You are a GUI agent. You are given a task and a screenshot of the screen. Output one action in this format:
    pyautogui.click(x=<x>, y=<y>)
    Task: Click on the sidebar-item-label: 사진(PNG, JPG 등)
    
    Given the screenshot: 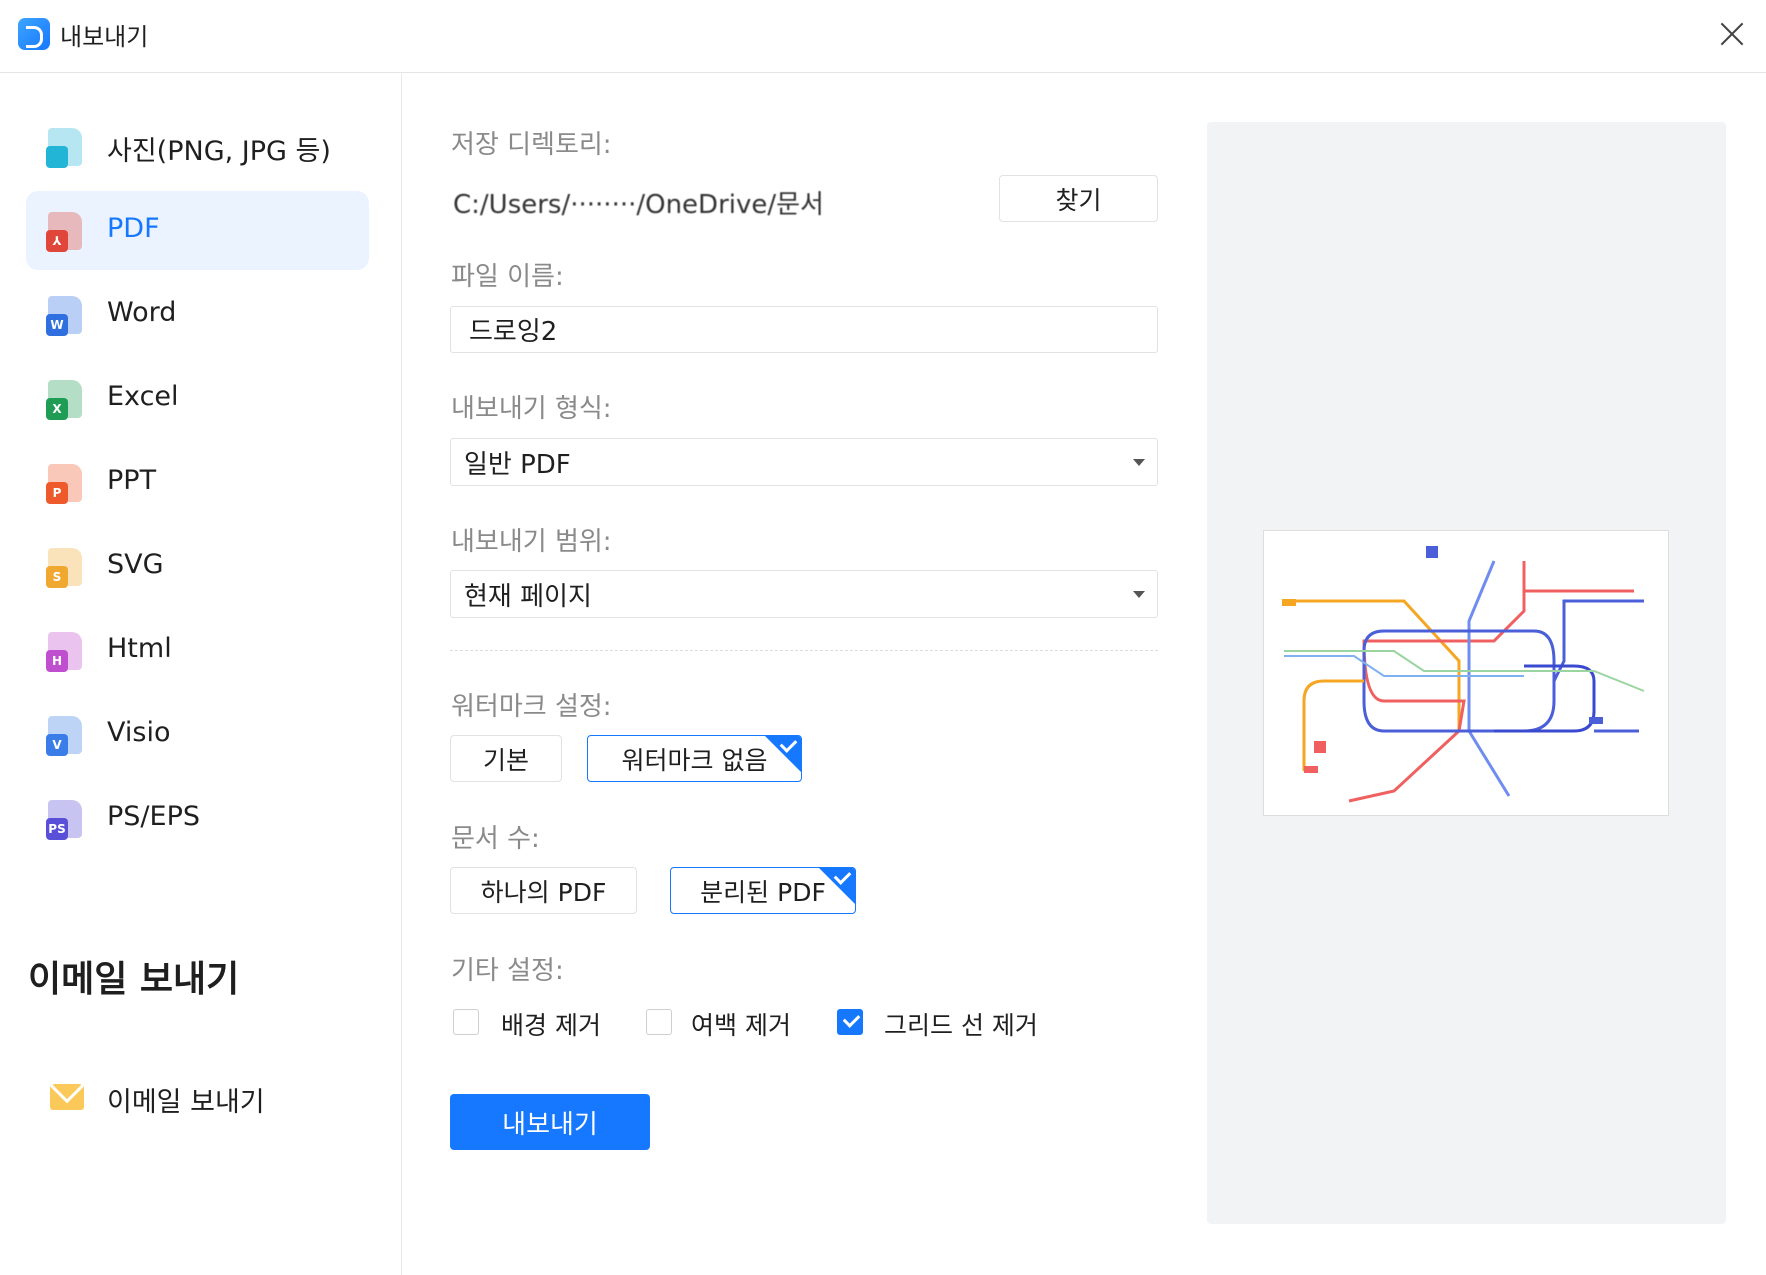 What is the action you would take?
    pyautogui.click(x=219, y=151)
    